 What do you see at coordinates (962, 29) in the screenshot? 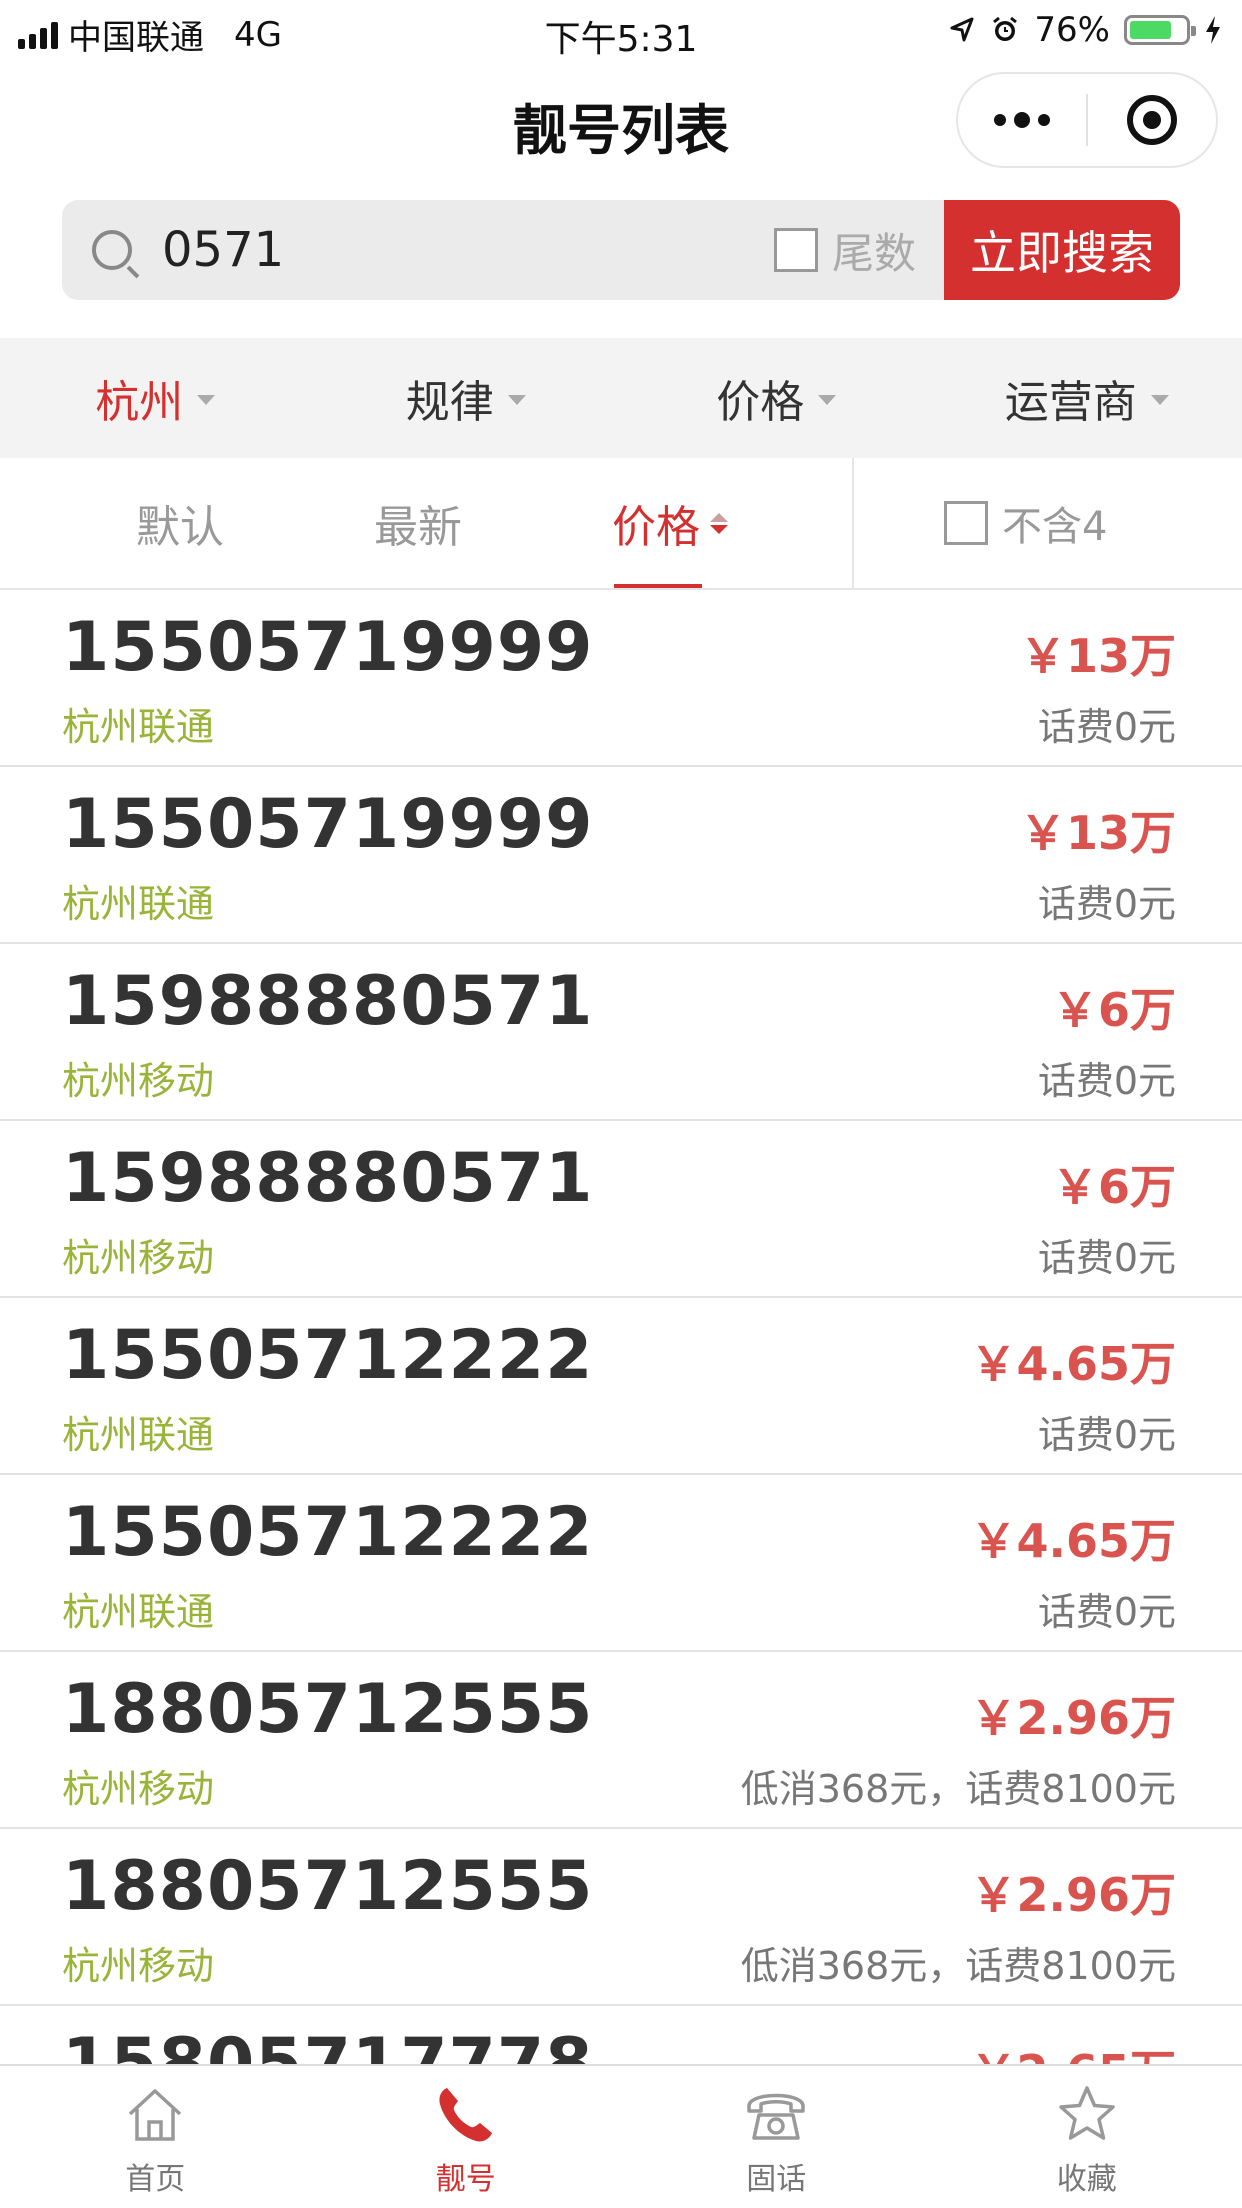
I see `location-icon` at bounding box center [962, 29].